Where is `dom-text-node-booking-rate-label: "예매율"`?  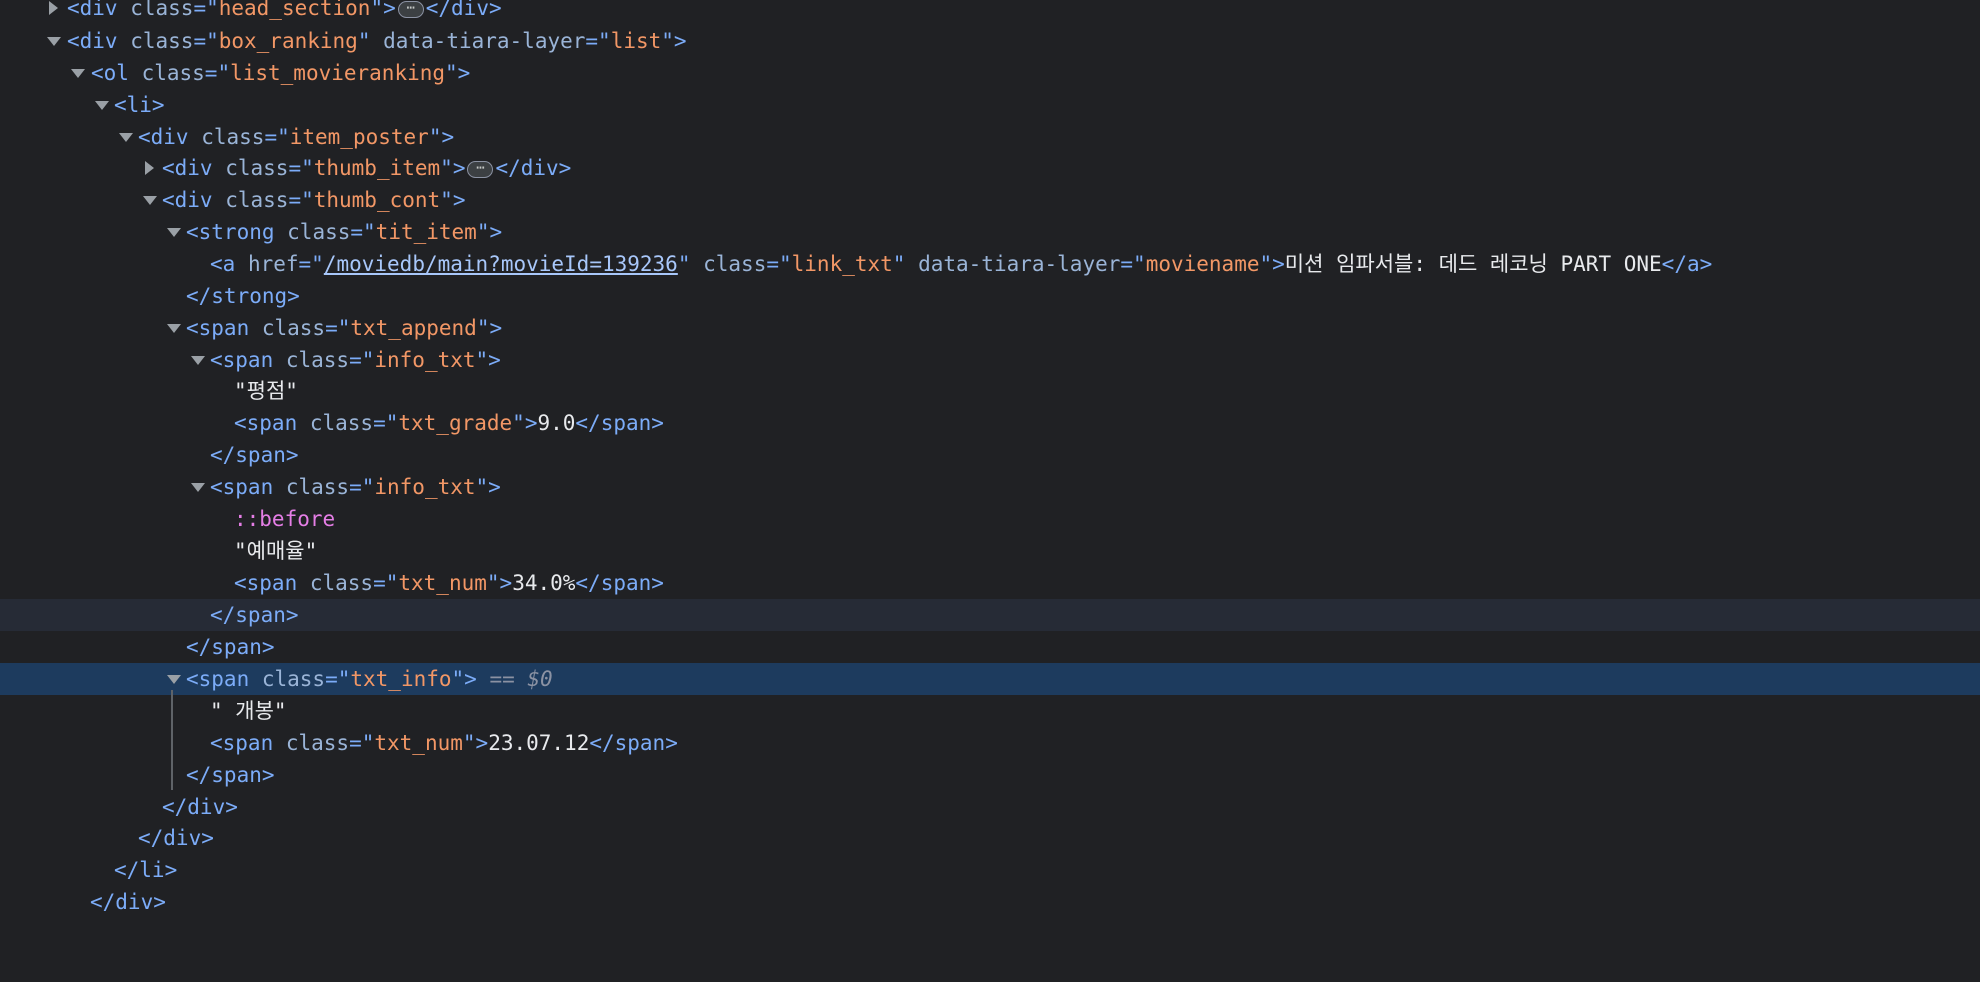 dom-text-node-booking-rate-label: "예매율" is located at coordinates (990, 551).